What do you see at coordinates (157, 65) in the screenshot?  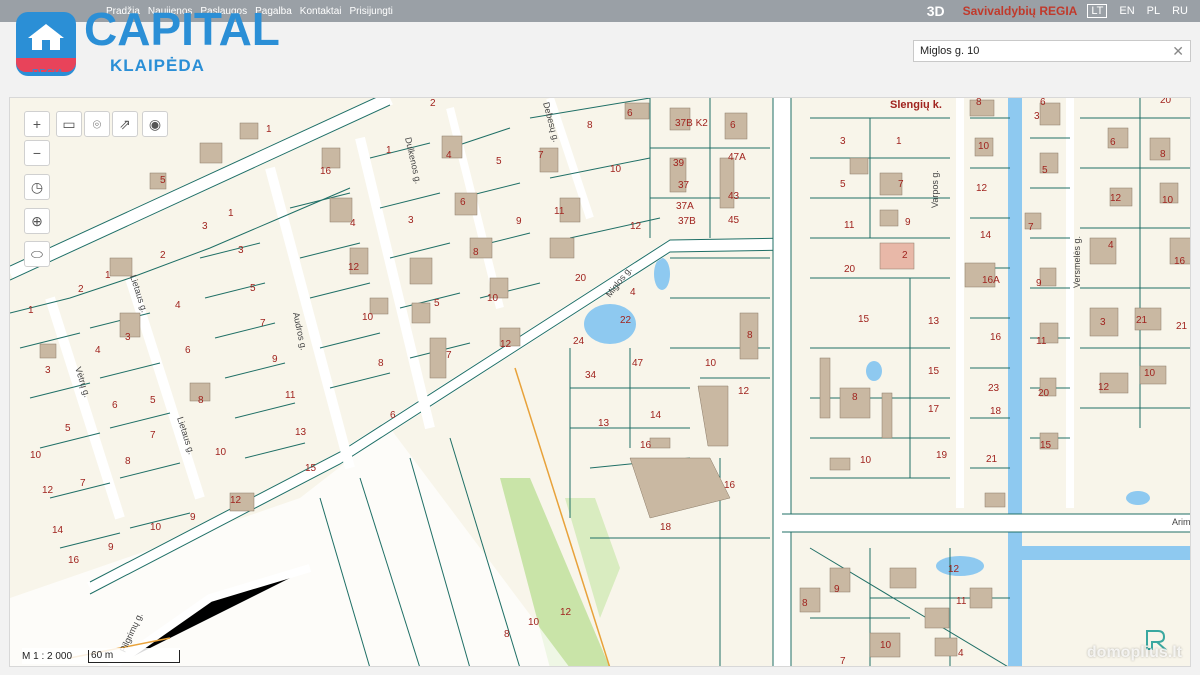 I see `logo-city-text: KLAIPĖDA` at bounding box center [157, 65].